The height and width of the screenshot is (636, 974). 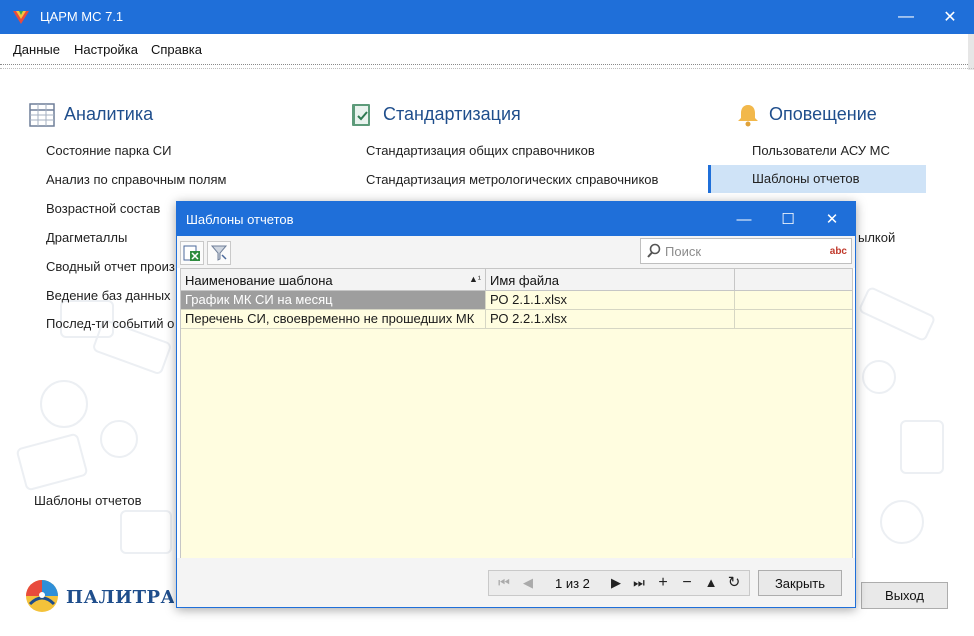 I want to click on spellcheck-icon: abc, so click(x=838, y=251).